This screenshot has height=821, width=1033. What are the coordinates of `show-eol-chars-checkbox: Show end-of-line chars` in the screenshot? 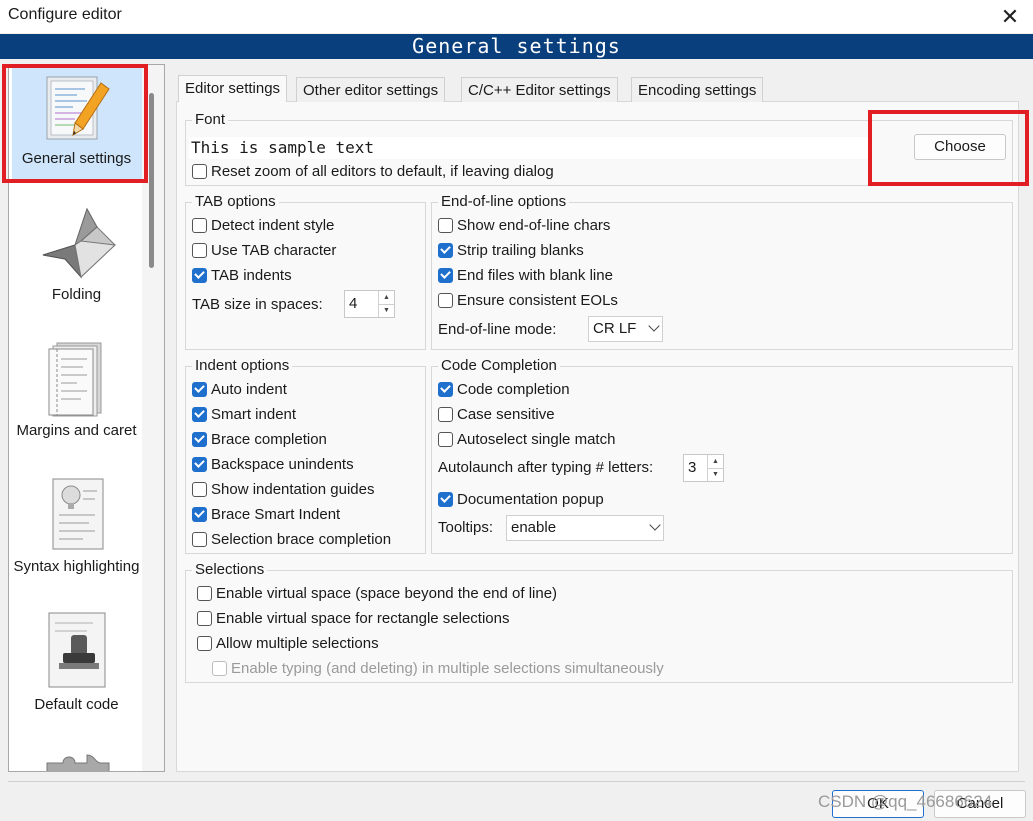 It's located at (524, 225).